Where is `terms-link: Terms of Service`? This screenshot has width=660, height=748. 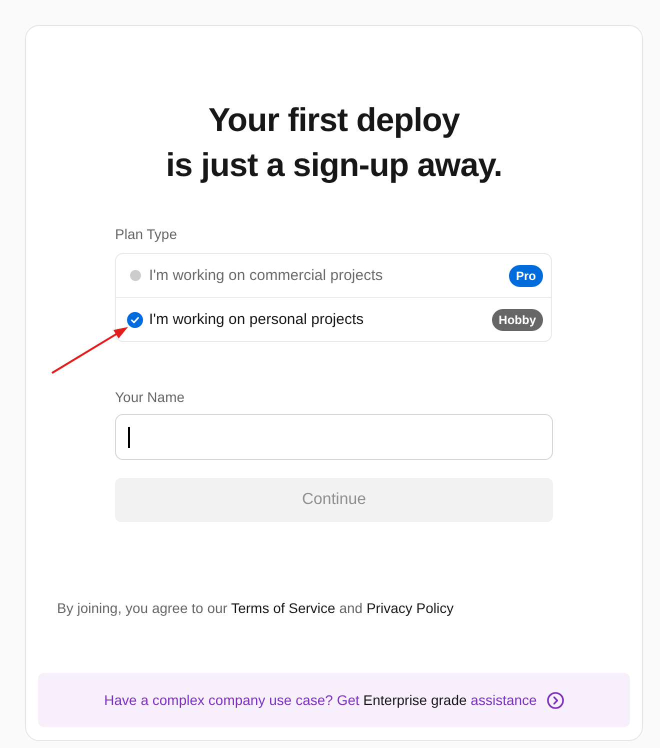 terms-link: Terms of Service is located at coordinates (283, 608).